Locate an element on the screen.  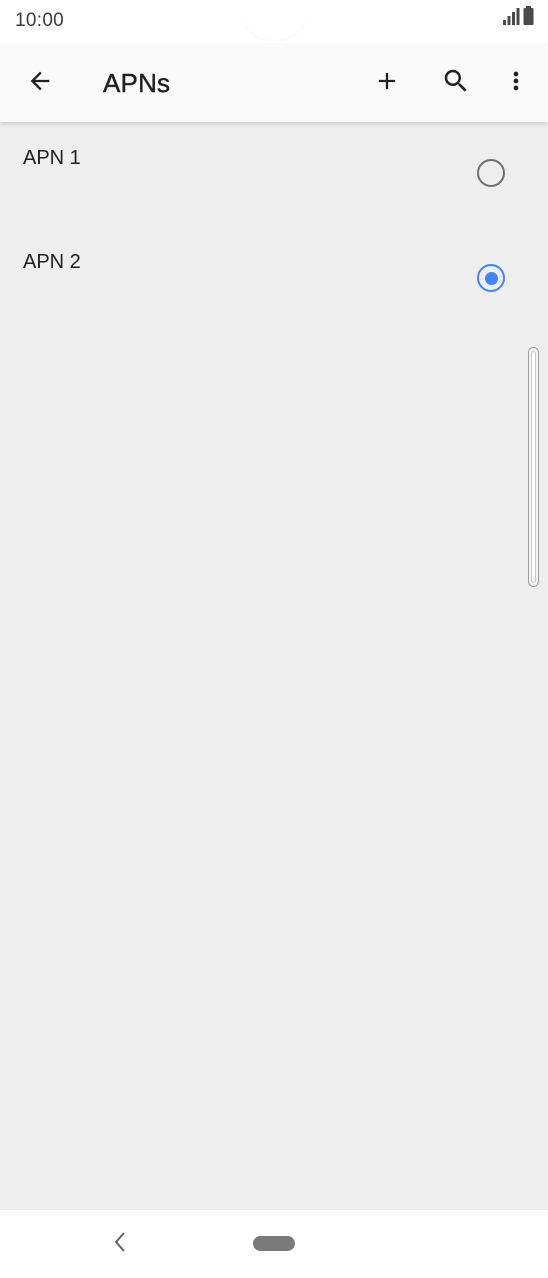
apn-name: APN 2 is located at coordinates (52, 262).